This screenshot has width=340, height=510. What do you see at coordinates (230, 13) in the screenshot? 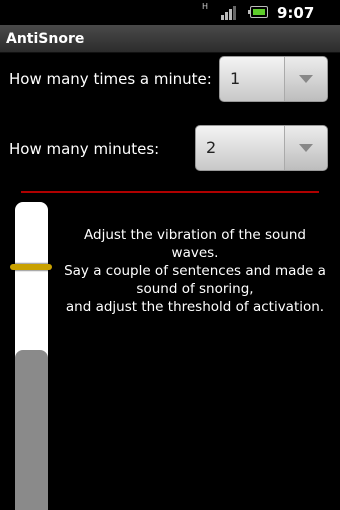
I see `signal-strength-icon` at bounding box center [230, 13].